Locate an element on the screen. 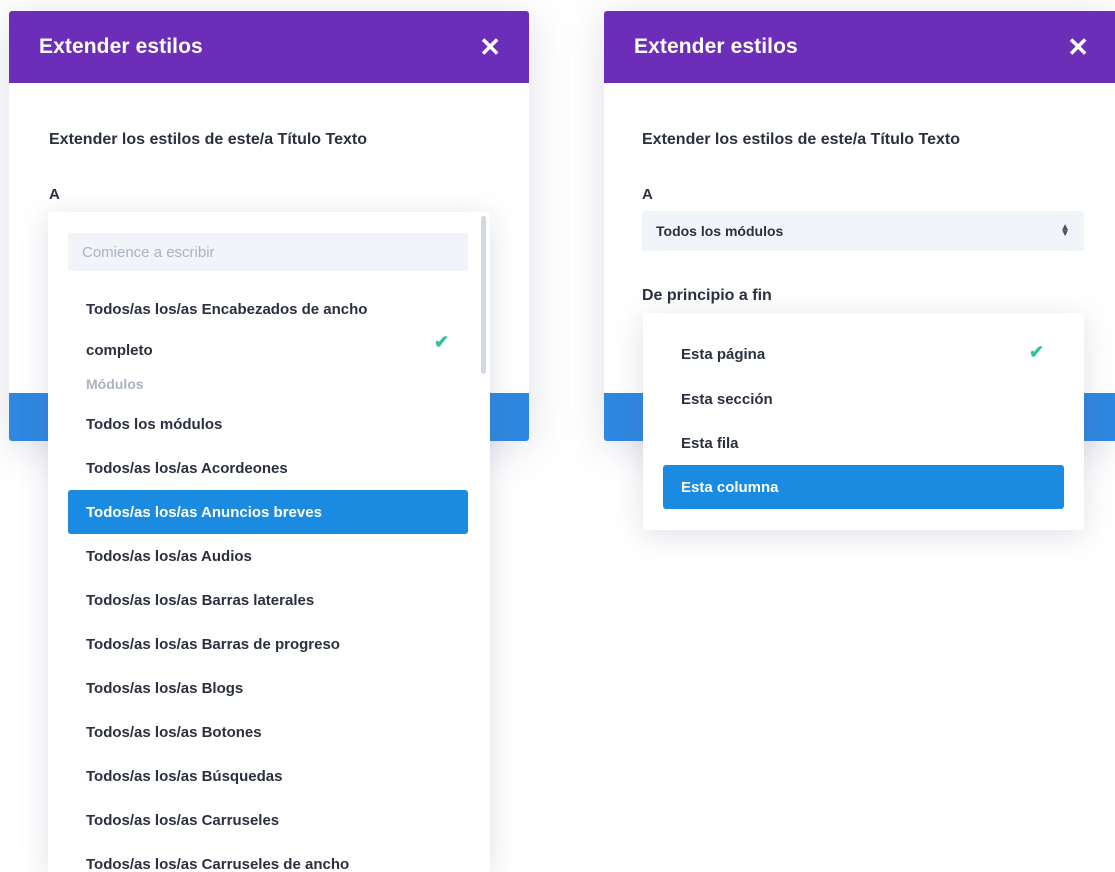  search-input is located at coordinates (268, 252).